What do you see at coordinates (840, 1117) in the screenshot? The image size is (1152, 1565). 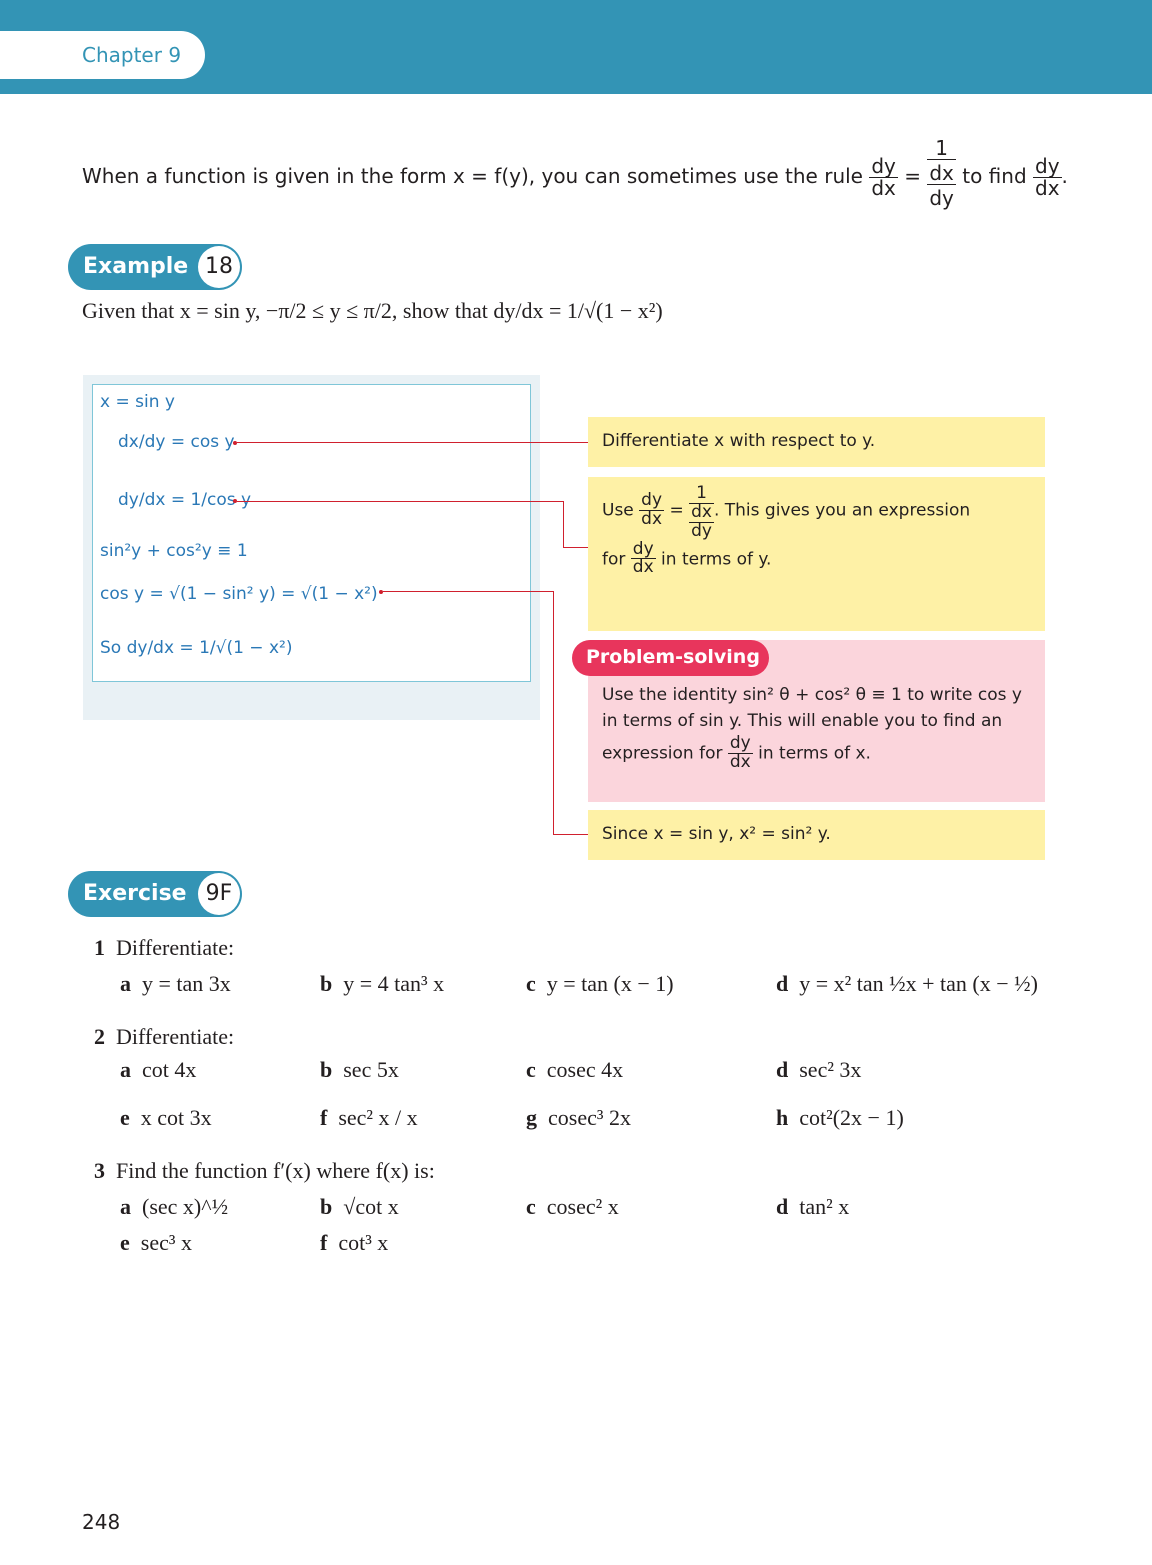 I see `question-2h: h cot²(2x − 1)` at bounding box center [840, 1117].